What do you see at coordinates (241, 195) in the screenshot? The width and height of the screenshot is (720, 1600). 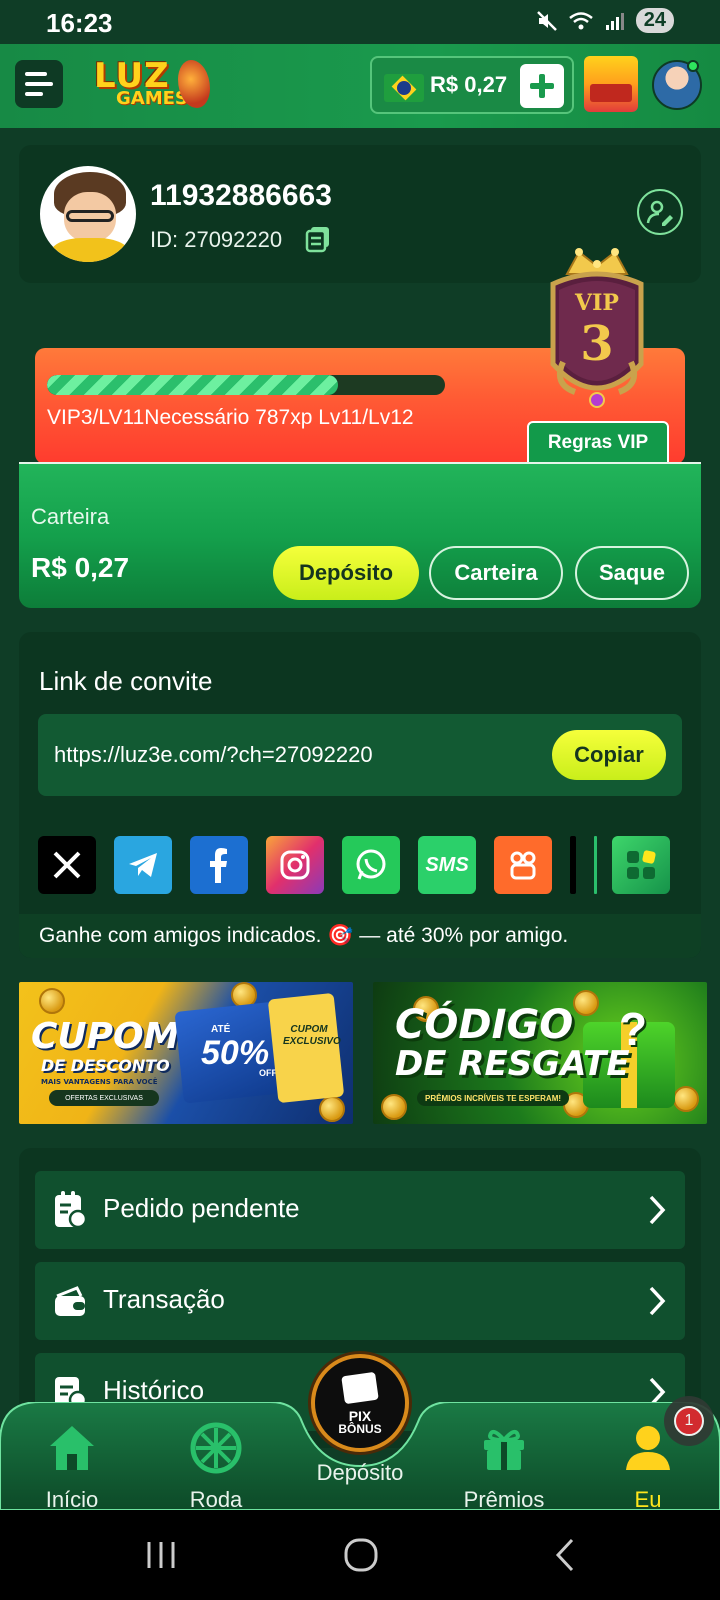 I see `username: 11932886663` at bounding box center [241, 195].